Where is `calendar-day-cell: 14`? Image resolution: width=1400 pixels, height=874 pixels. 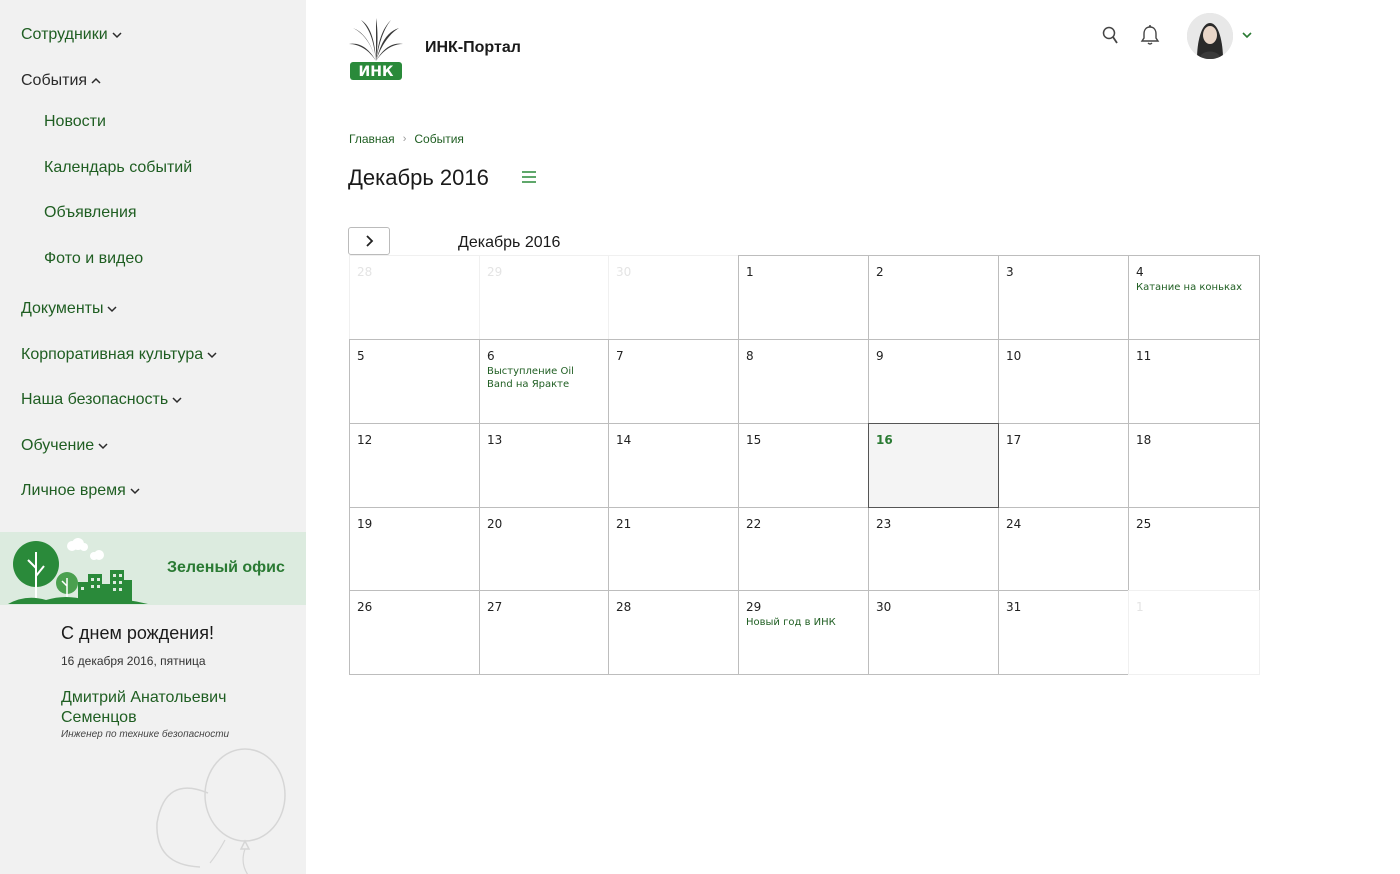 calendar-day-cell: 14 is located at coordinates (673, 465).